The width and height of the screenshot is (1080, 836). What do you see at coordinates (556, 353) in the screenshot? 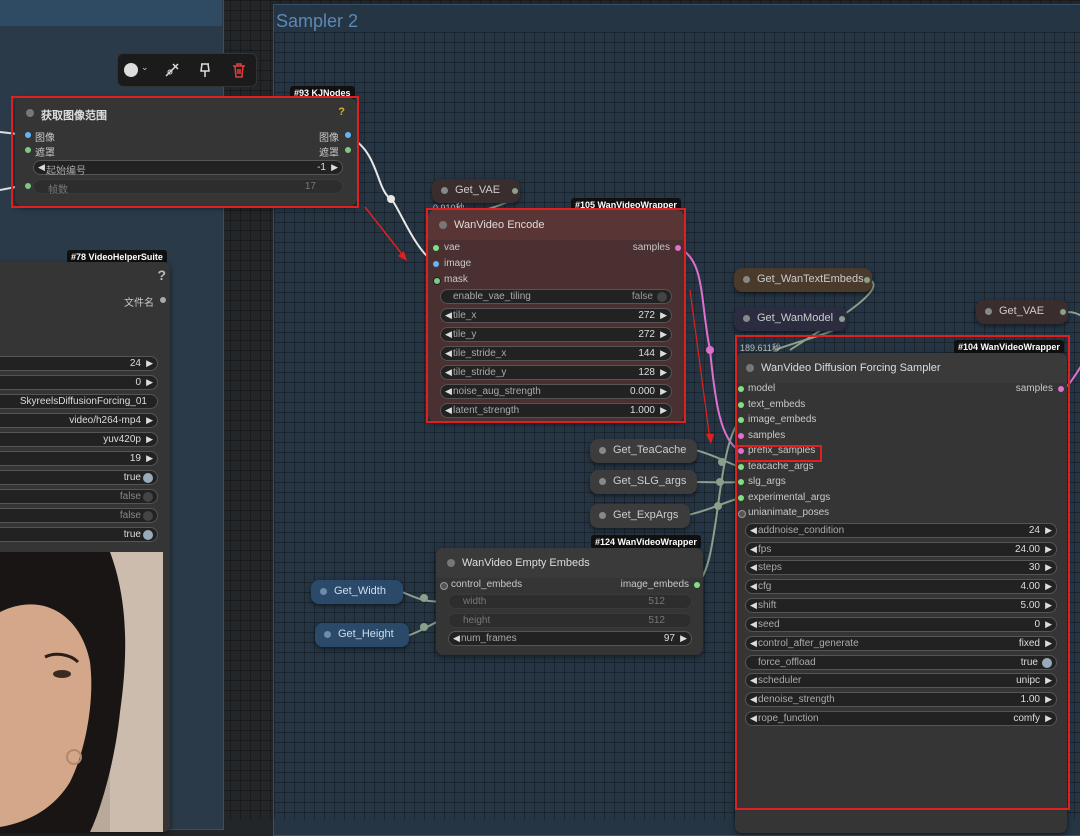
I see `tile-stride-x-widget: ◀ tile_stride_x 144 ▶` at bounding box center [556, 353].